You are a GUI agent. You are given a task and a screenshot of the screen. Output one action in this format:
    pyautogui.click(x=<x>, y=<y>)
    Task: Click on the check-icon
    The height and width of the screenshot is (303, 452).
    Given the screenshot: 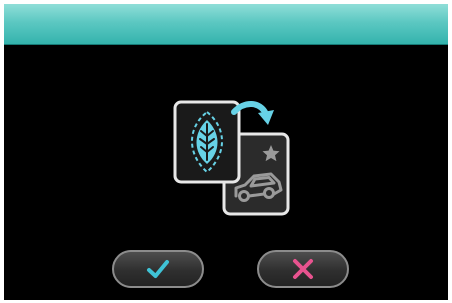 What is the action you would take?
    pyautogui.click(x=158, y=269)
    